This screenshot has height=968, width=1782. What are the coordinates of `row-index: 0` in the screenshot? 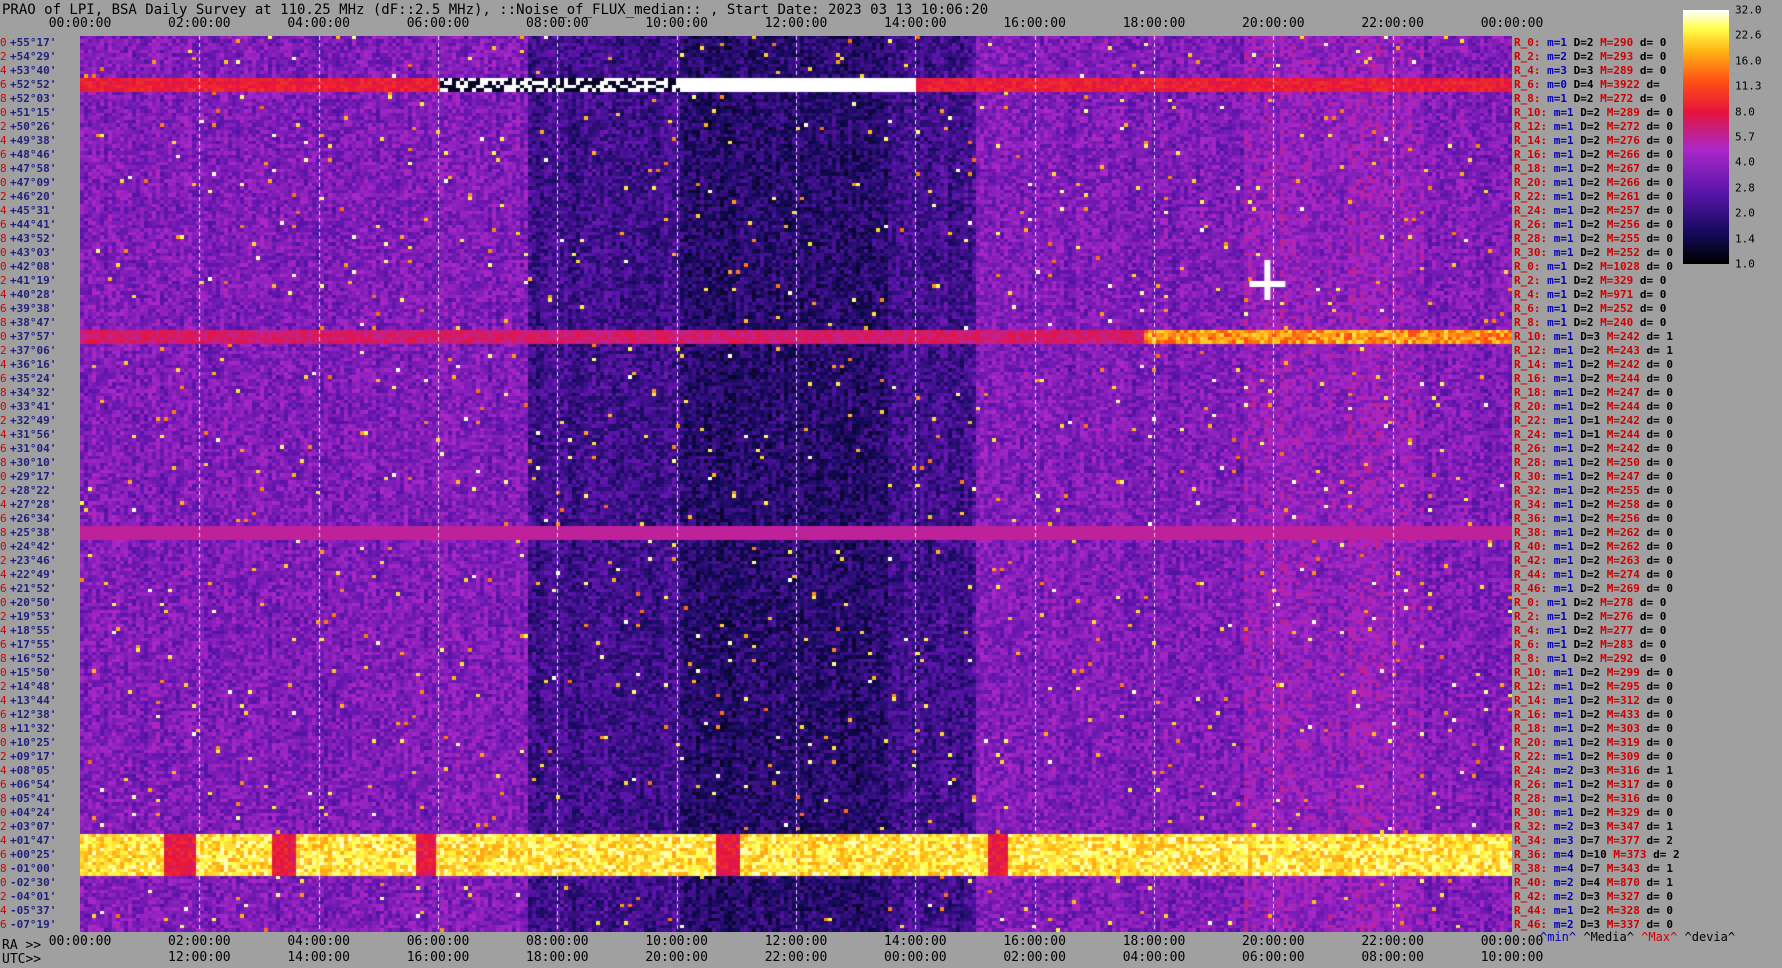 It's located at (3, 406).